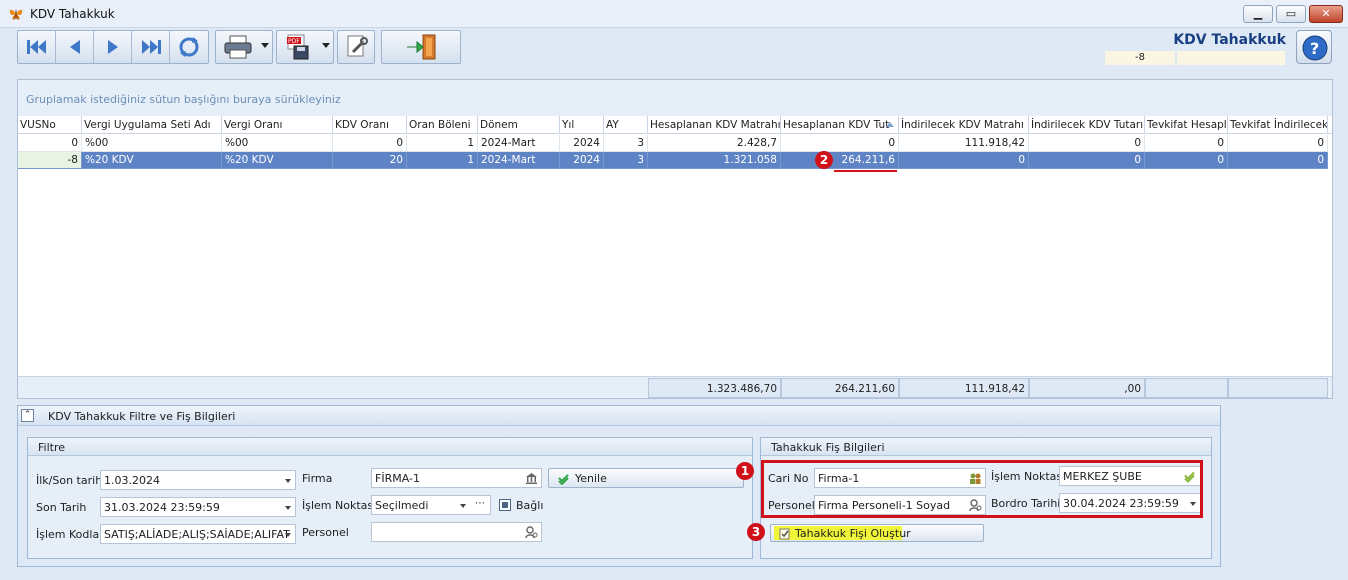 This screenshot has height=580, width=1348. What do you see at coordinates (442, 125) in the screenshot?
I see `col-oran-boleni: Oran Böleni` at bounding box center [442, 125].